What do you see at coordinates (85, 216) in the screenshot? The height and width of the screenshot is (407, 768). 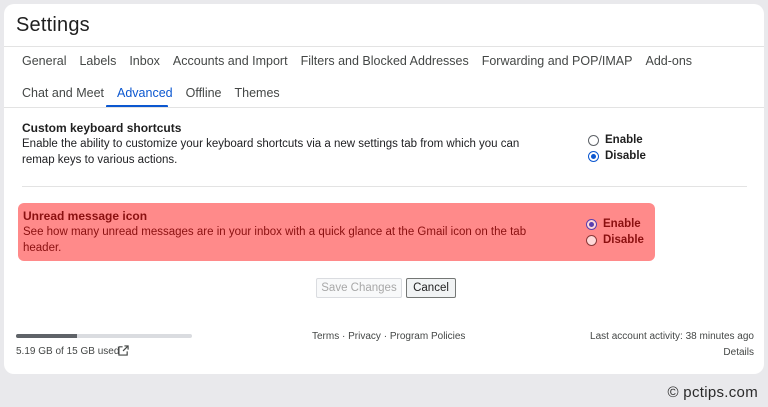 I see `section-title: Unread message icon` at bounding box center [85, 216].